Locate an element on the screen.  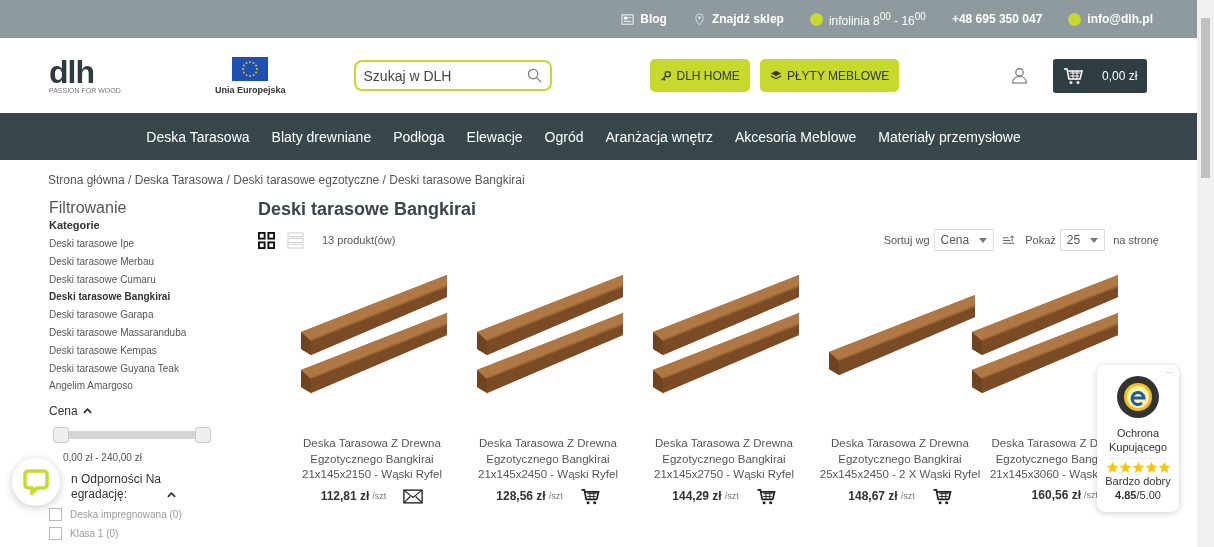
category-heading: Kategorie is located at coordinates (75, 225).